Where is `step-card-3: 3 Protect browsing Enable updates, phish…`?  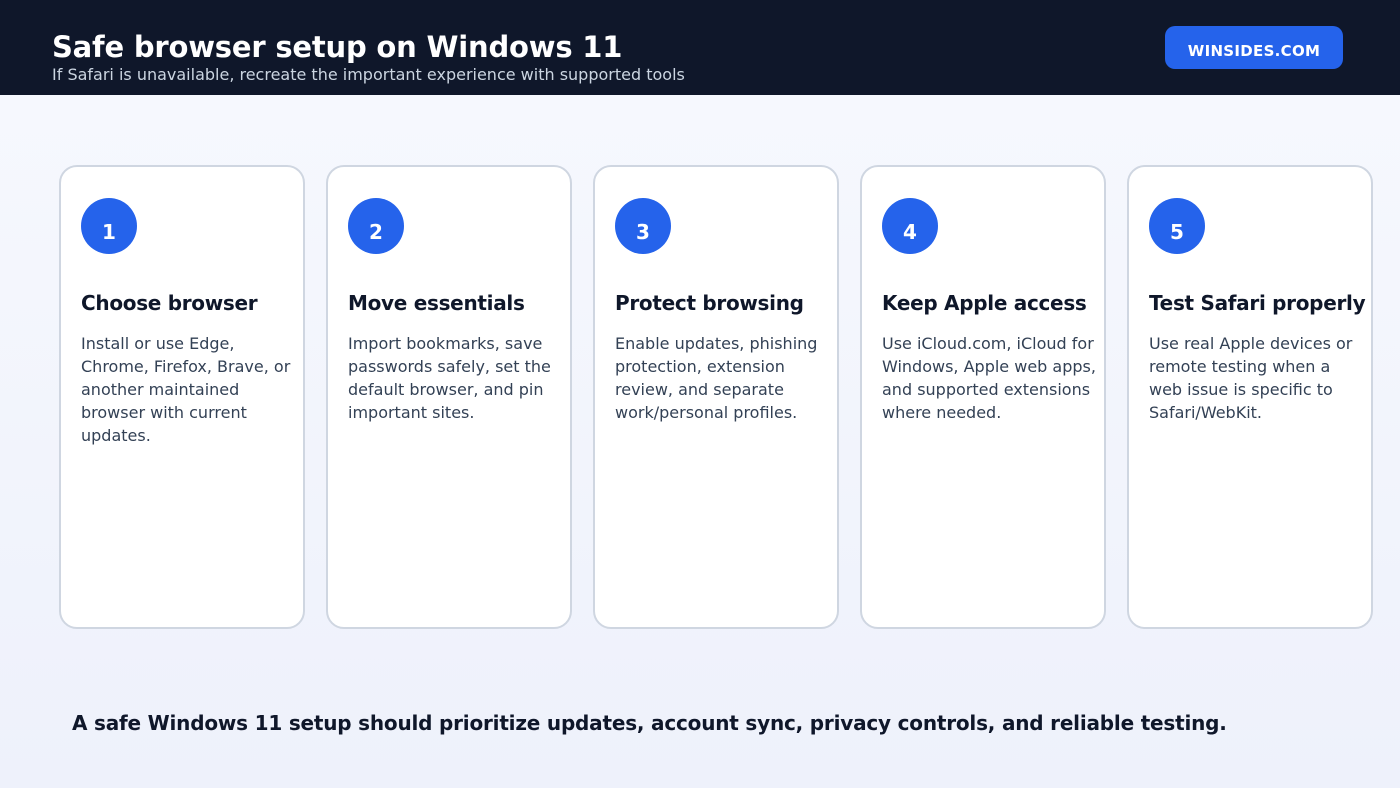
step-card-3: 3 Protect browsing Enable updates, phish… is located at coordinates (716, 397).